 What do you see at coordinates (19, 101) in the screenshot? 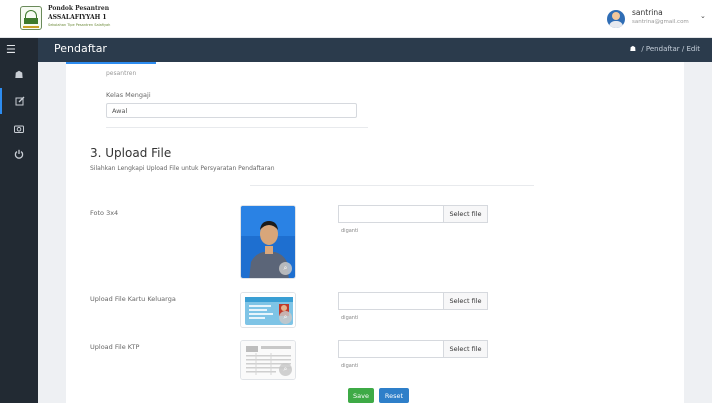
I see `edit-icon` at bounding box center [19, 101].